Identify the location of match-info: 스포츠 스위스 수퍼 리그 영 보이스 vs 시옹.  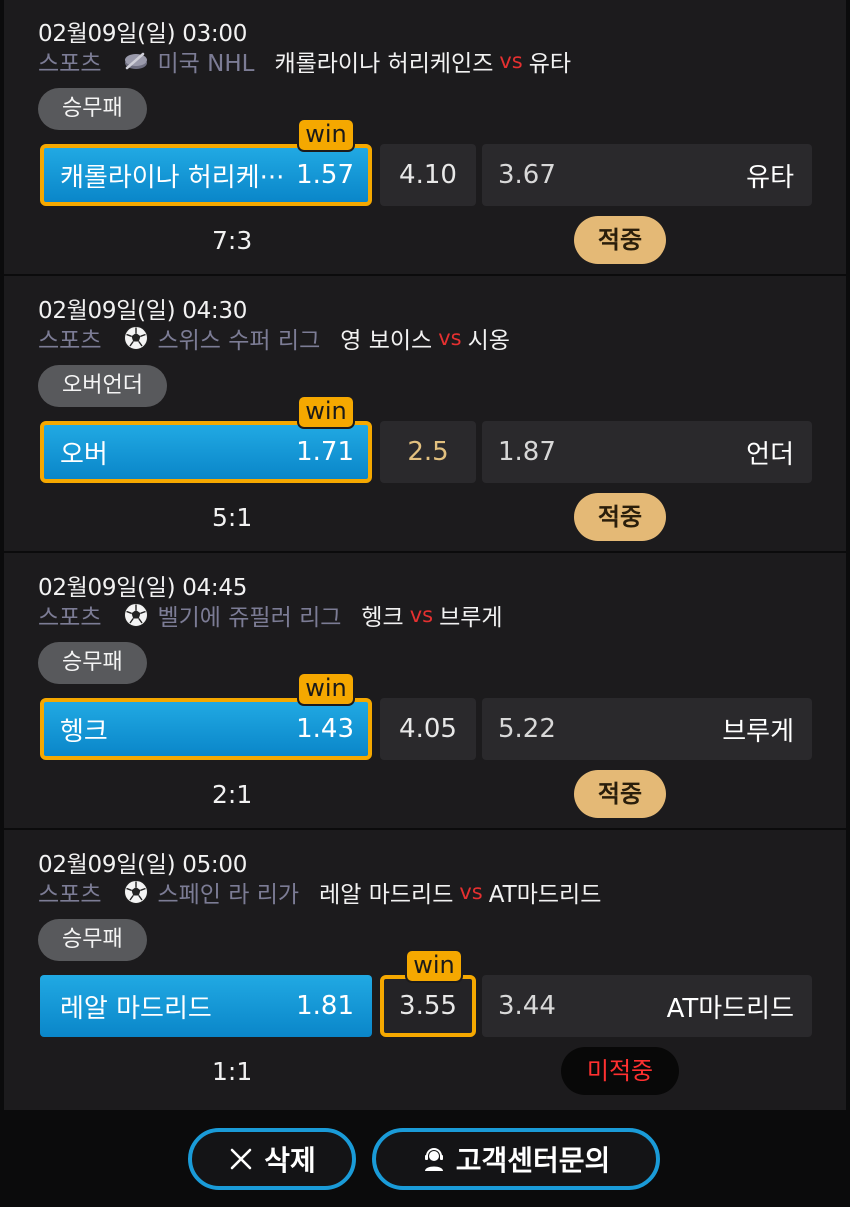
(274, 338).